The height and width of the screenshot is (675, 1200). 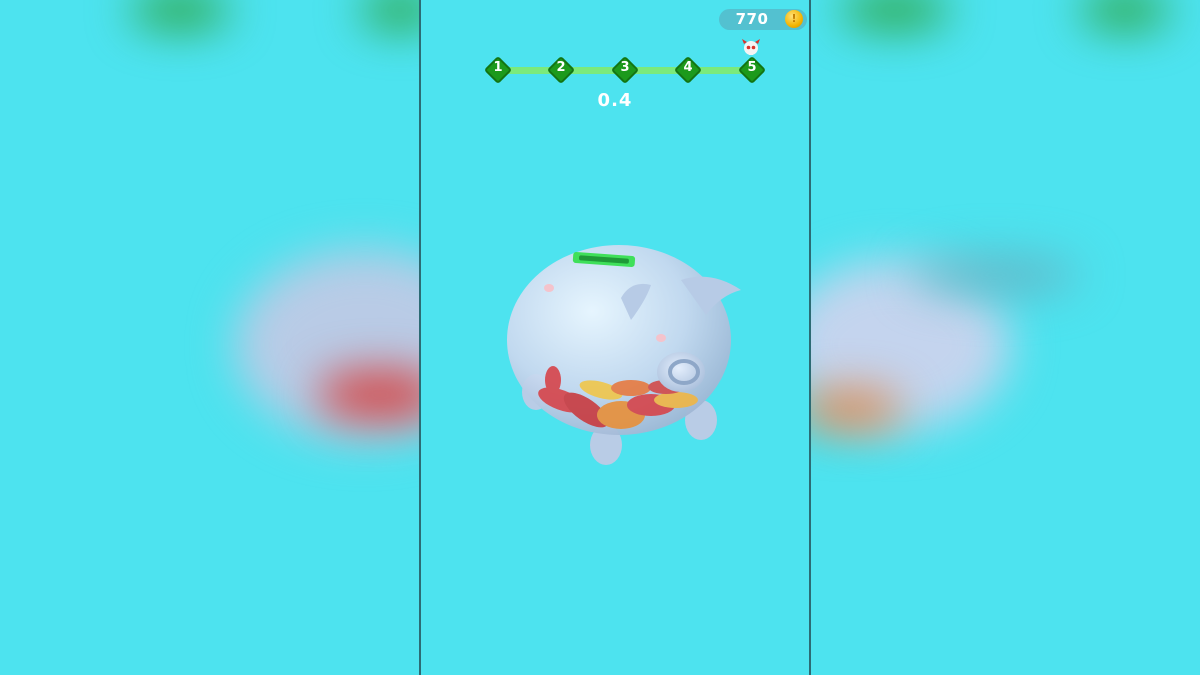 I want to click on gold-coin-icon: !, so click(x=794, y=19).